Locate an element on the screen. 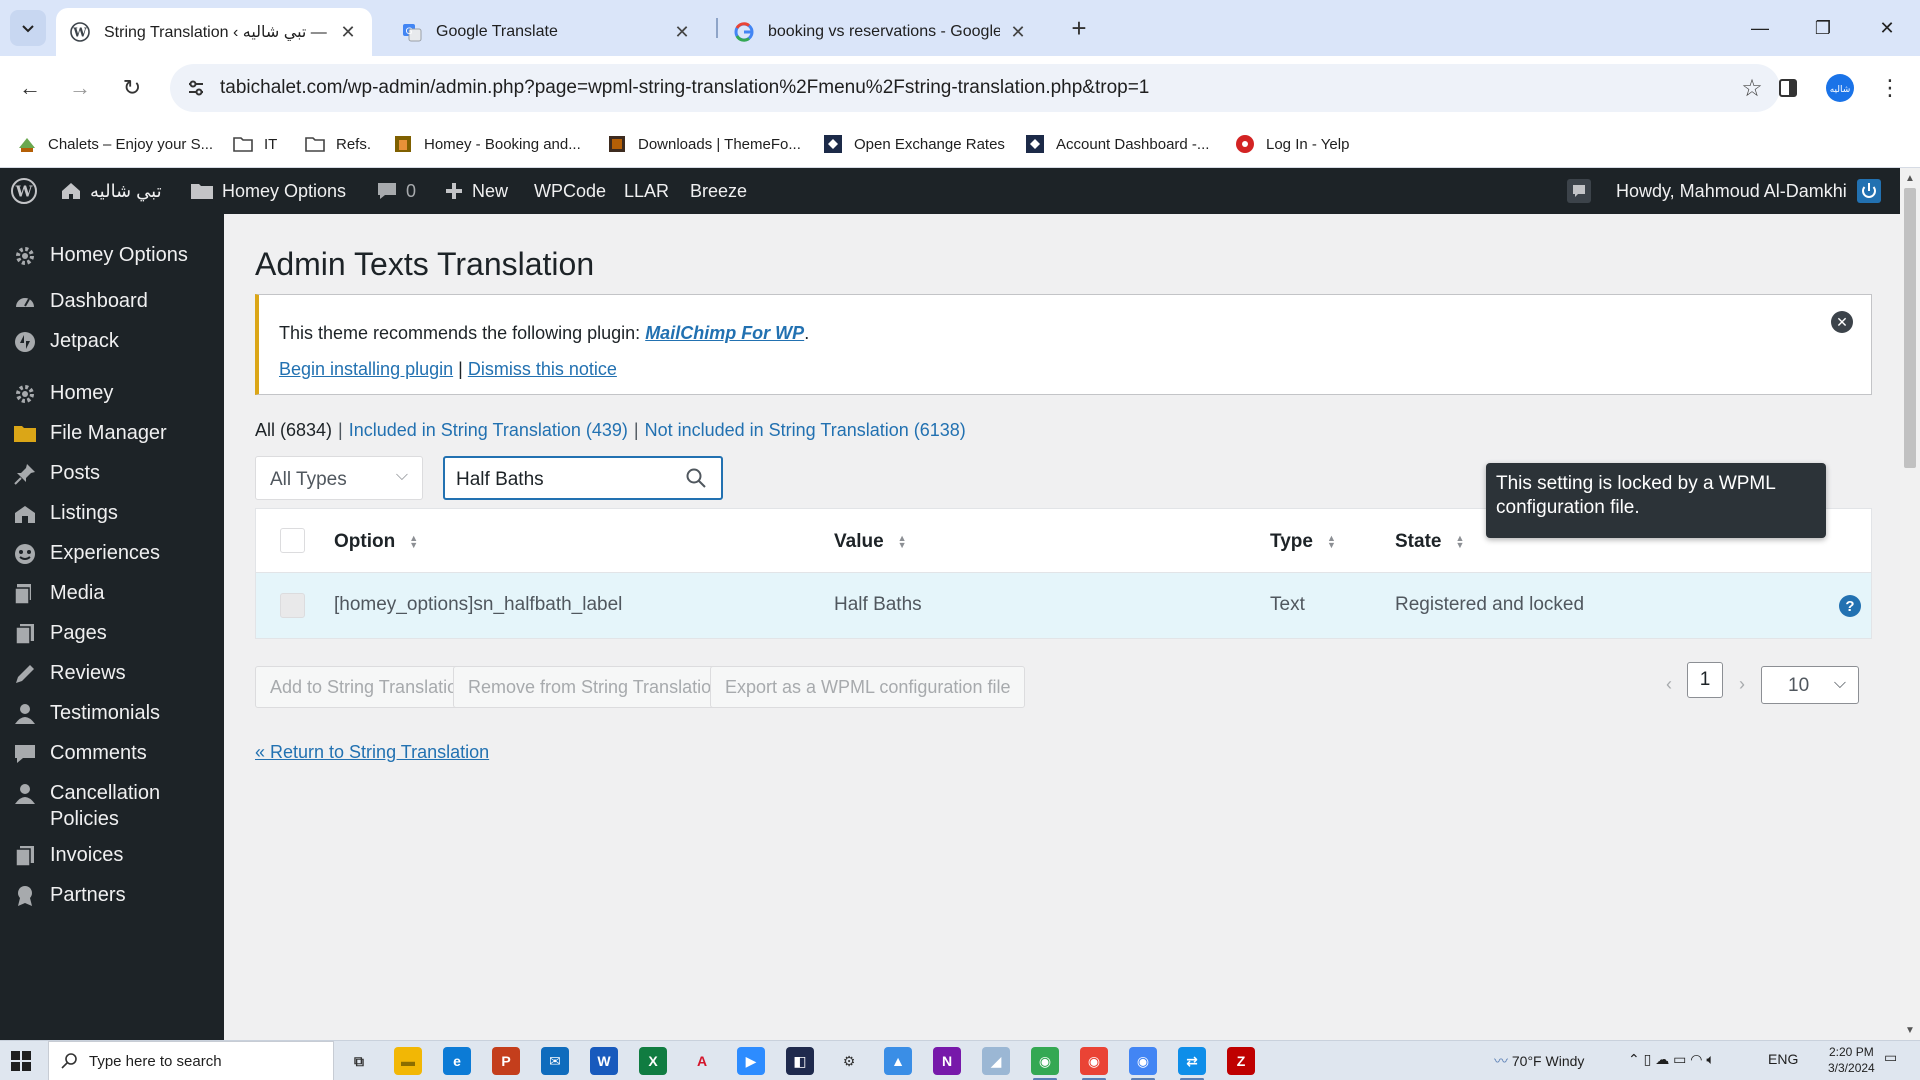 The width and height of the screenshot is (1920, 1080). bookmark-folder-refs: Refs. is located at coordinates (337, 144).